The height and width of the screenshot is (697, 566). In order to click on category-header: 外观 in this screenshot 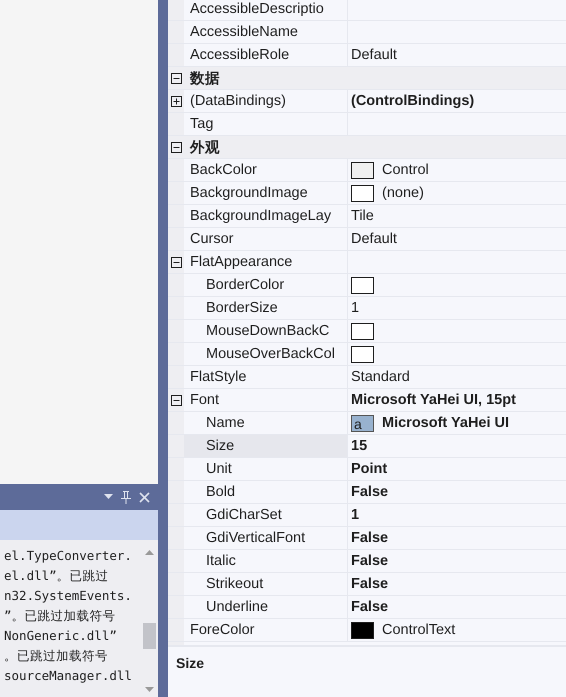, I will do `click(205, 147)`.